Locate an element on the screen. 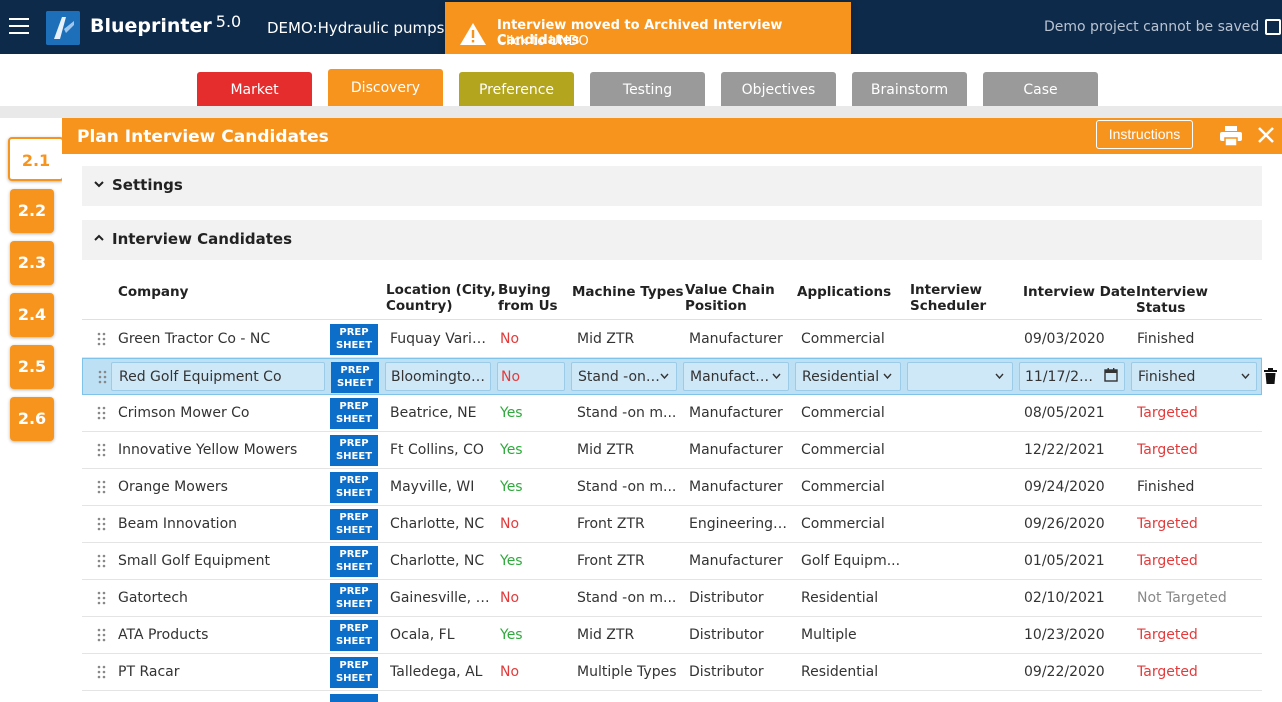  interview-date: 09/26/2020 is located at coordinates (1074, 524).